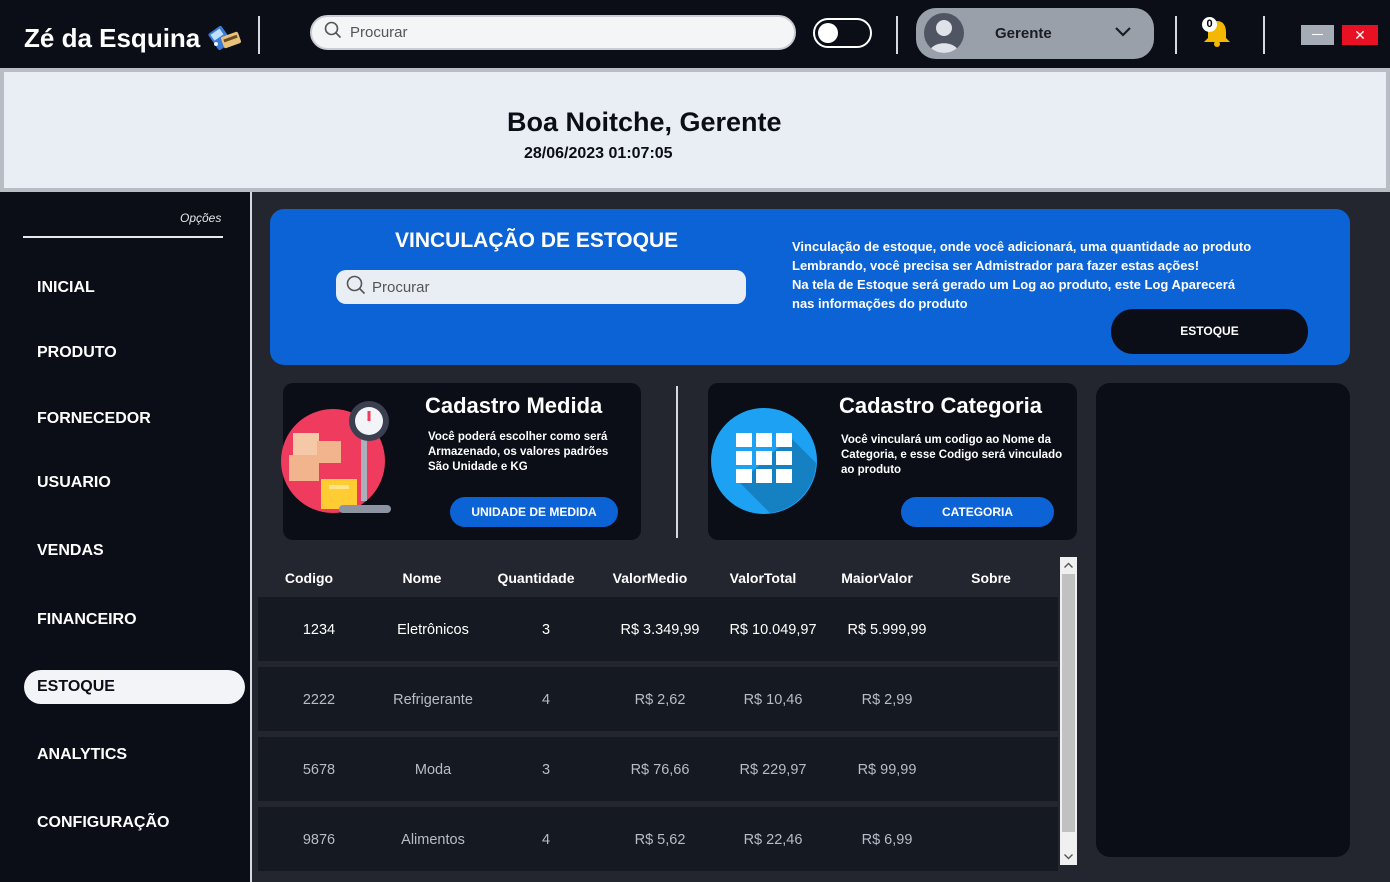 Image resolution: width=1390 pixels, height=882 pixels. I want to click on cell-nome: Alimentos, so click(433, 840).